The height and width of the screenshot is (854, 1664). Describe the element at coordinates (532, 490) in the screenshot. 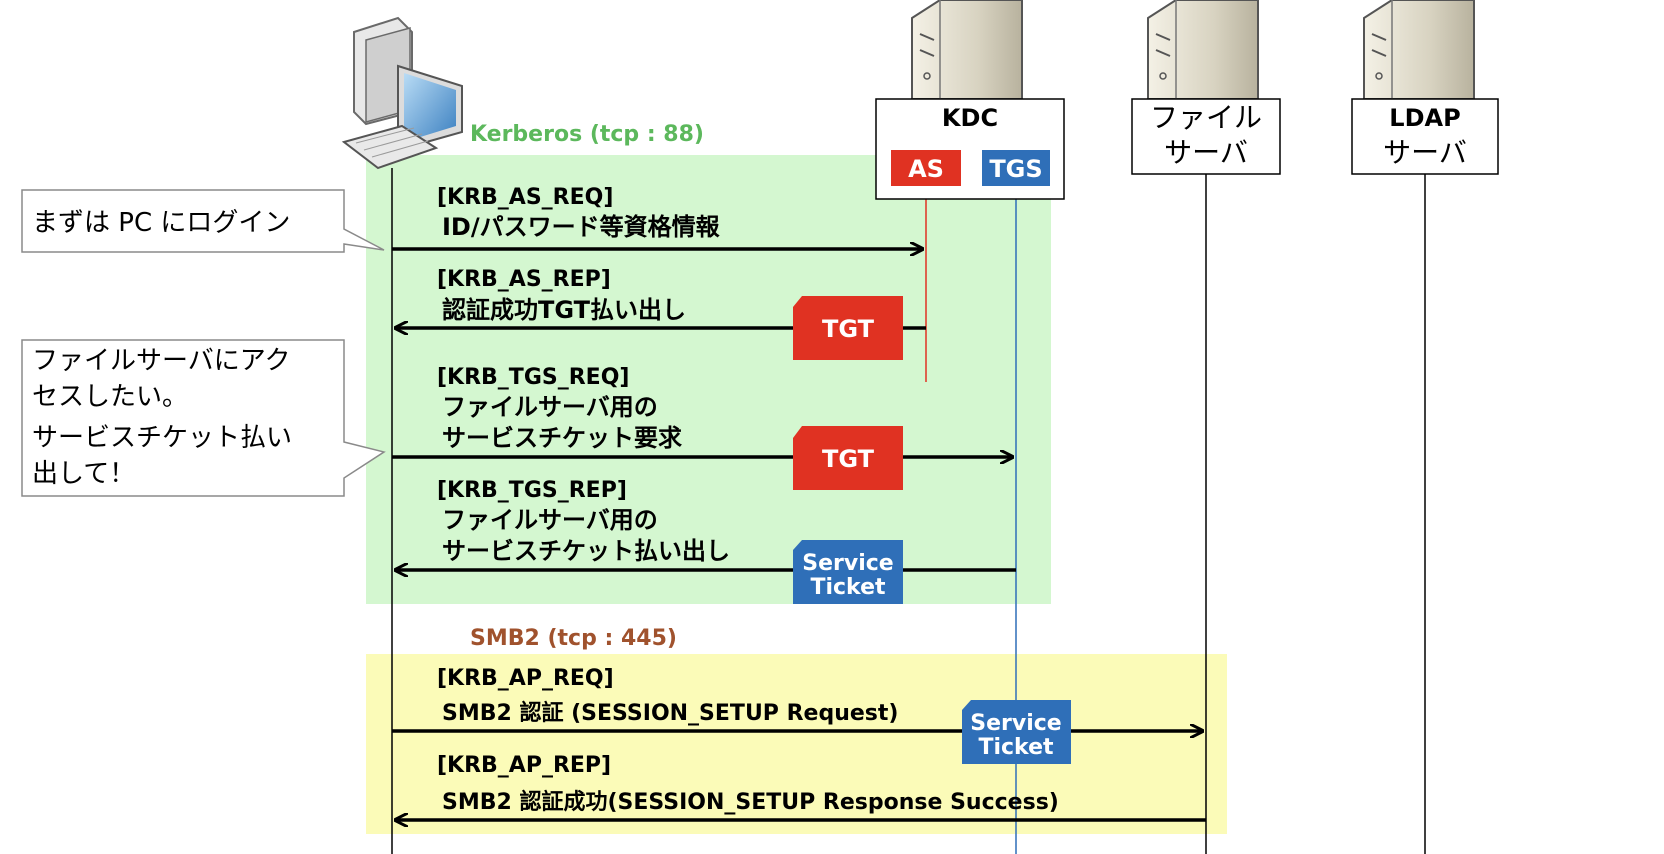

I see `tgs-rep-tag: [KRB_TGS_REP]` at that location.